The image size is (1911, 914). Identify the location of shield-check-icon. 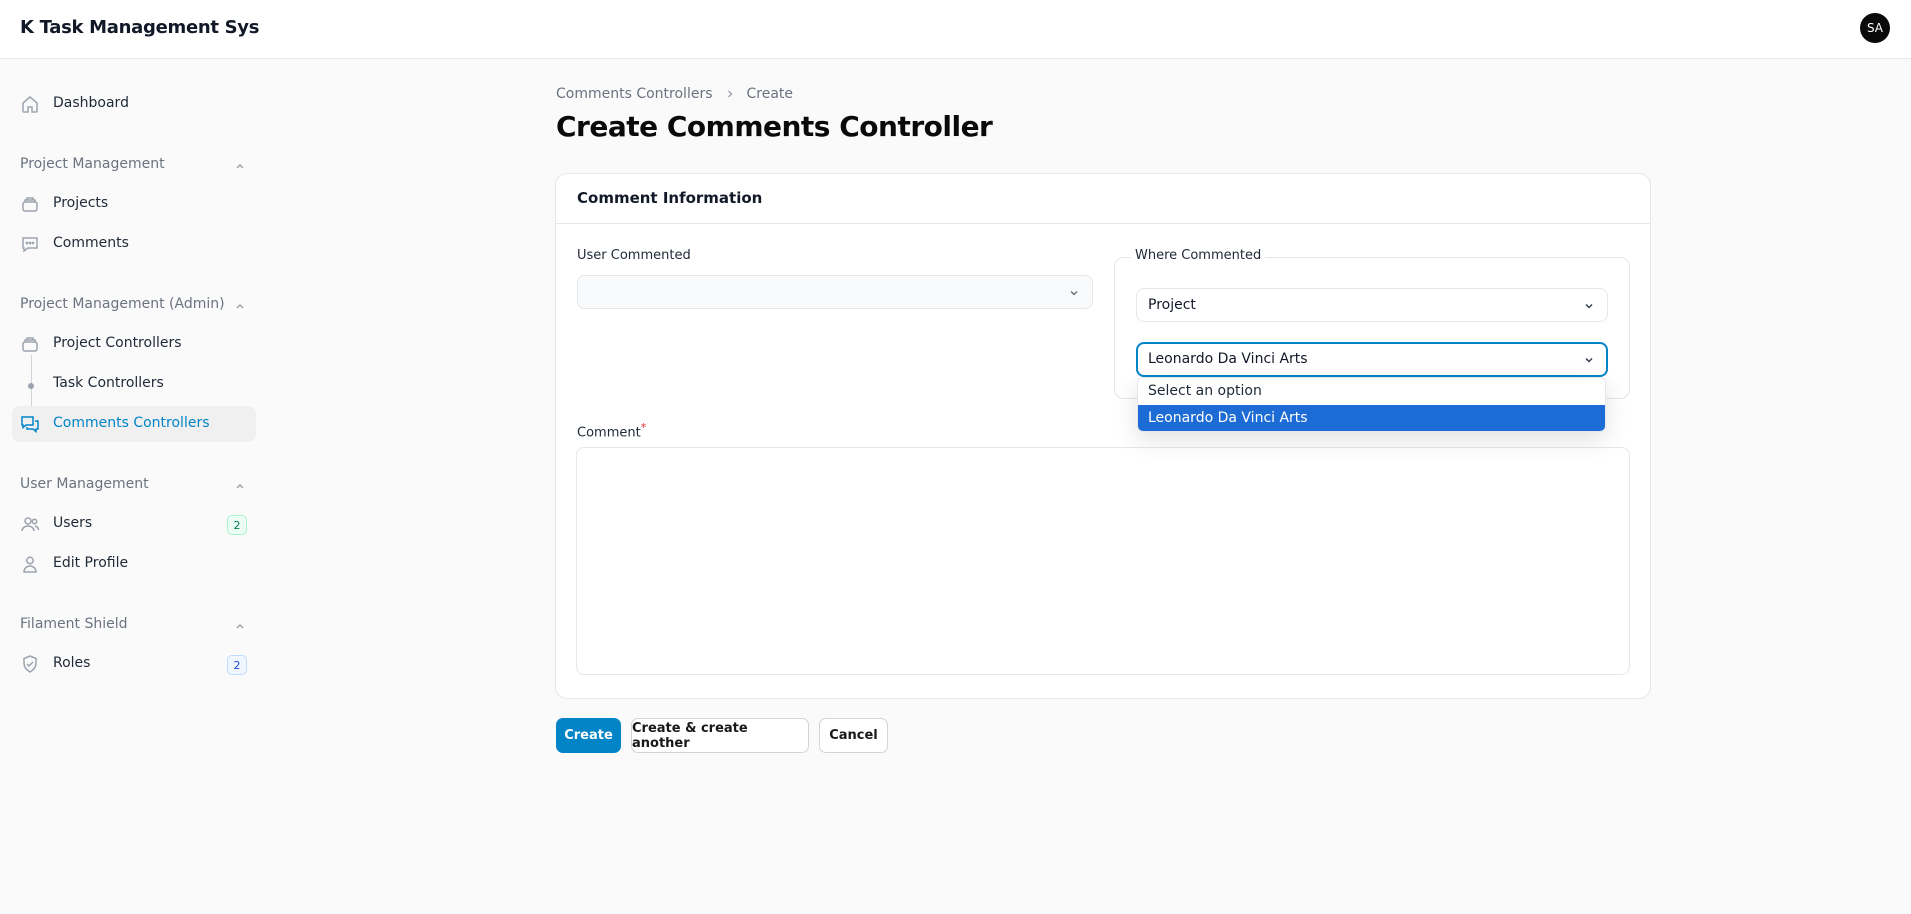
(30, 664).